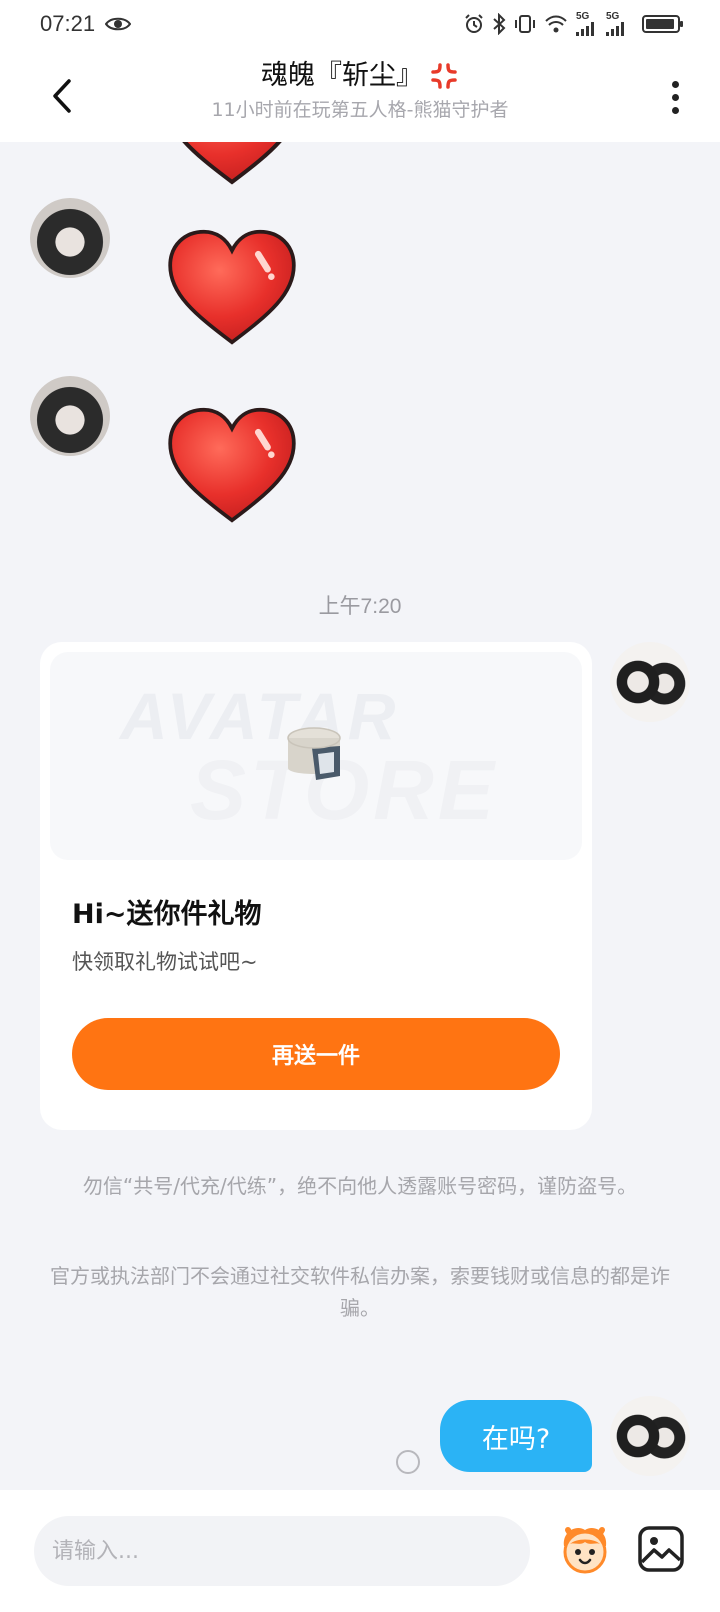  Describe the element at coordinates (525, 24) in the screenshot. I see `vibrate-icon` at that location.